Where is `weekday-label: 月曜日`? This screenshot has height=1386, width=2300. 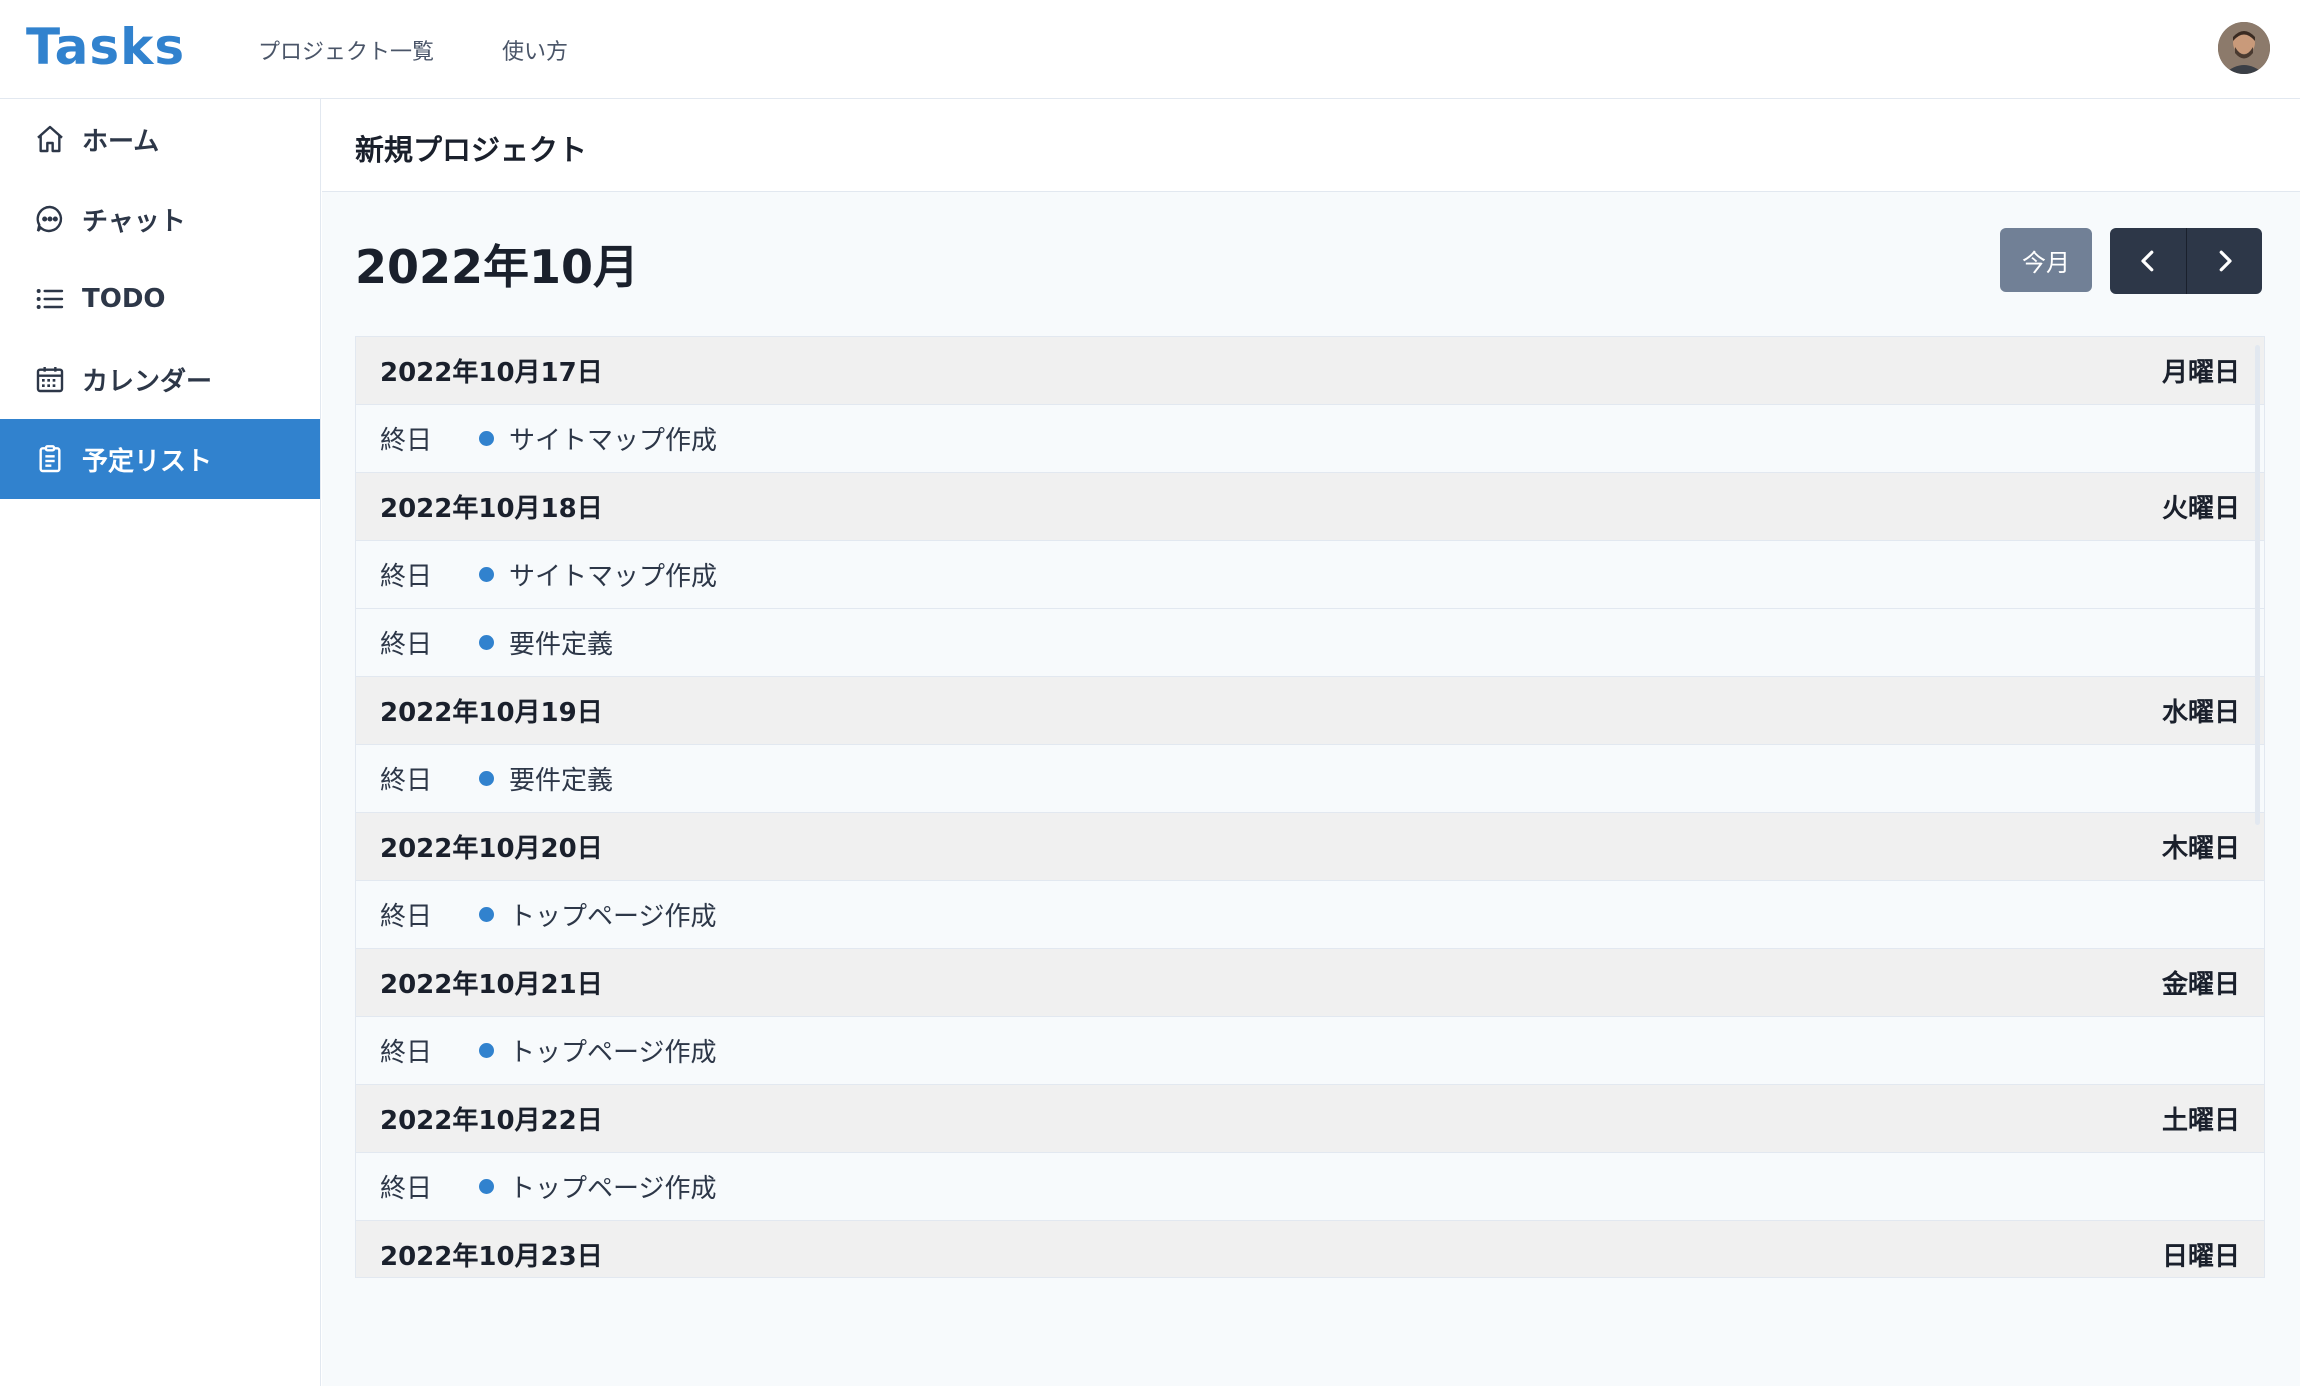 weekday-label: 月曜日 is located at coordinates (2200, 373).